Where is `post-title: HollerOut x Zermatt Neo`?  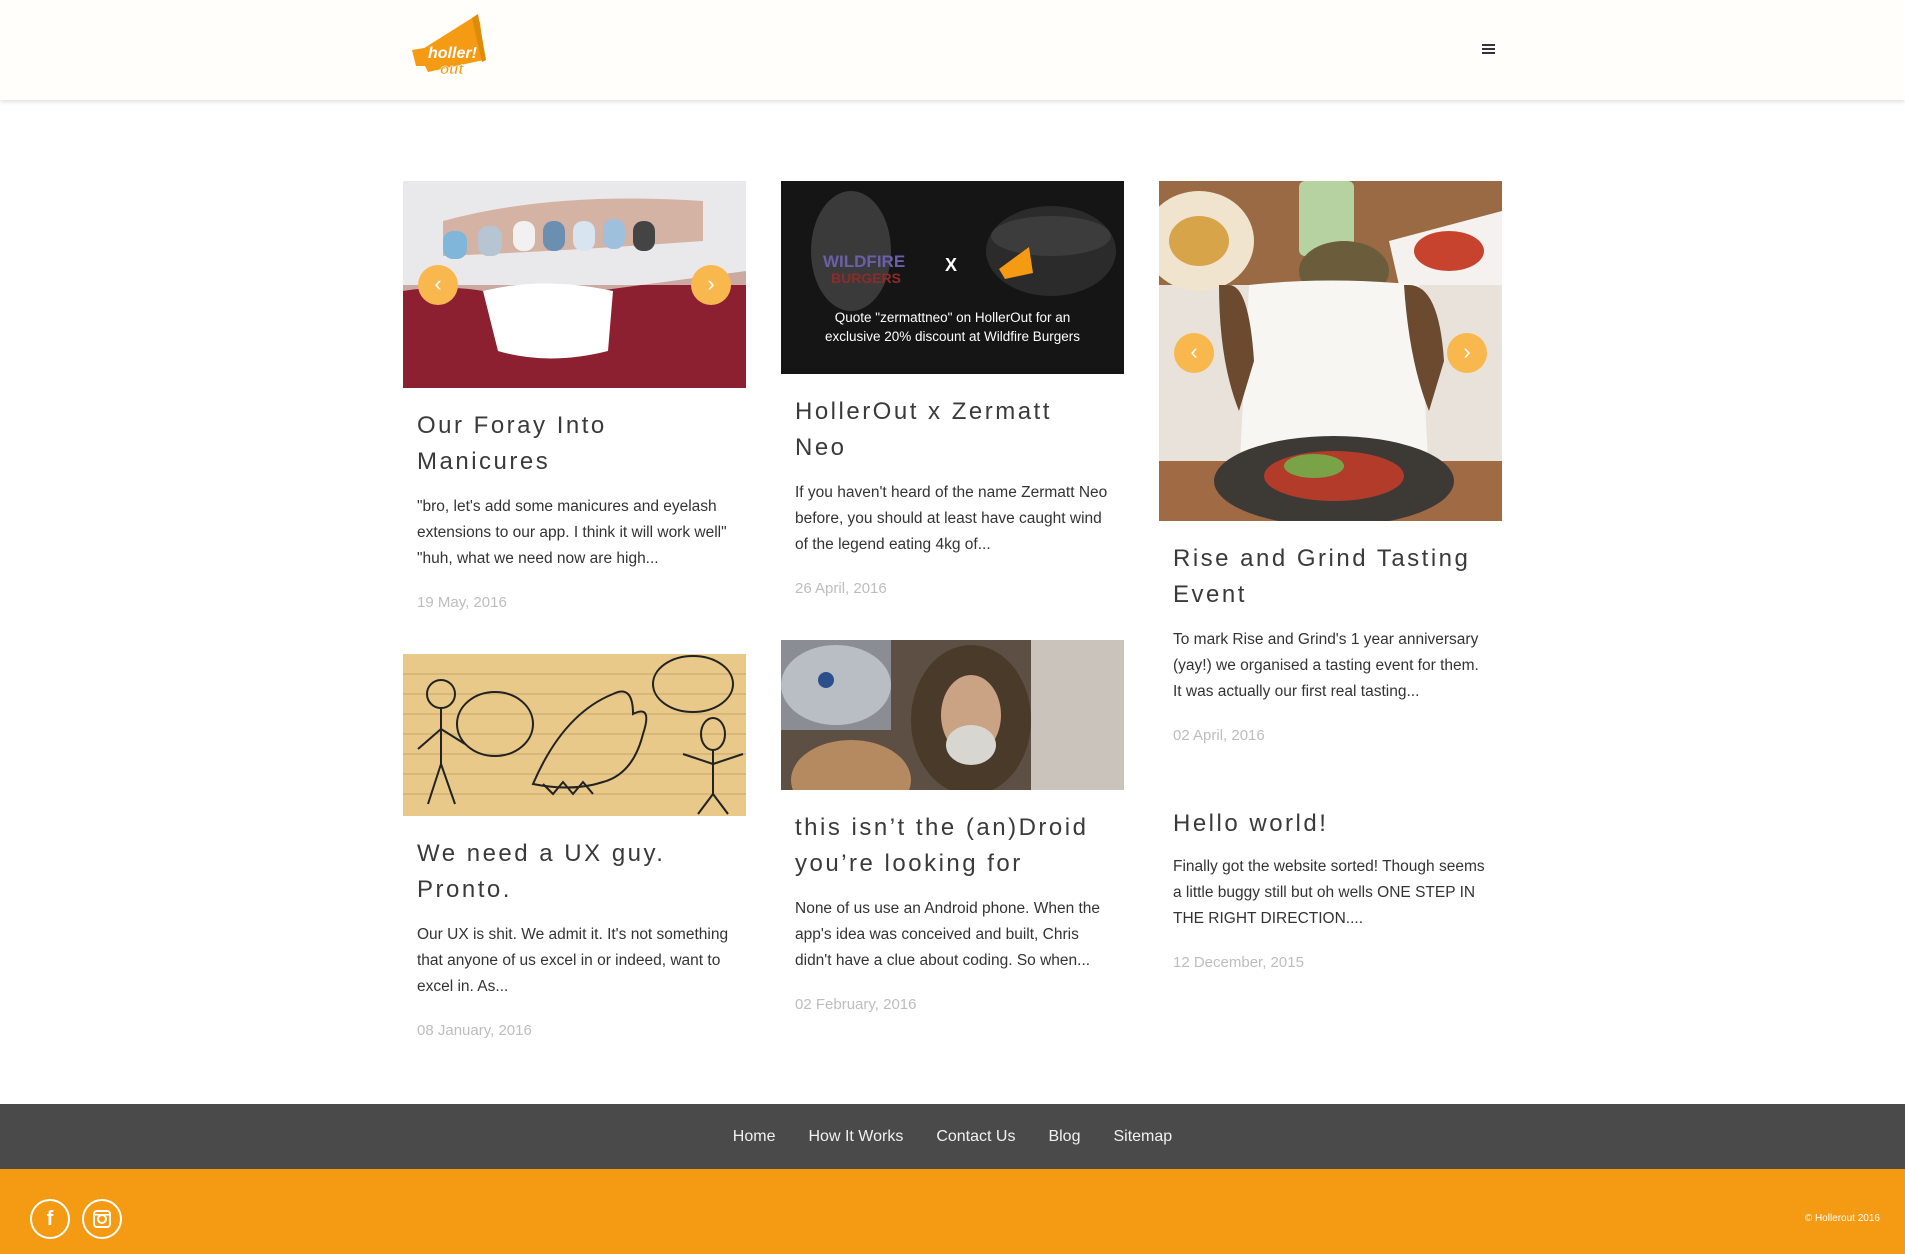
post-title: HollerOut x Zermatt Neo is located at coordinates (952, 430).